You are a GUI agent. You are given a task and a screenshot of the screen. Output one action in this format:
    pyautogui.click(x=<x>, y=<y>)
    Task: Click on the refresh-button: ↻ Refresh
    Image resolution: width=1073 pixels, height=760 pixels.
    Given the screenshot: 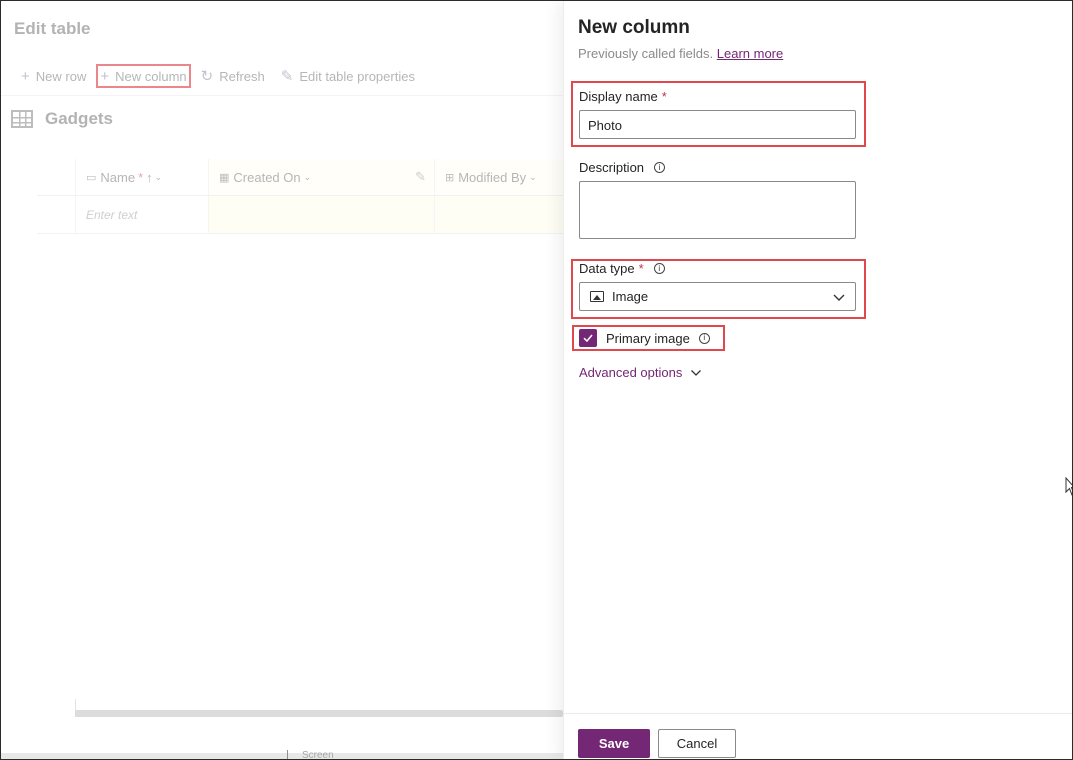 What is the action you would take?
    pyautogui.click(x=233, y=76)
    